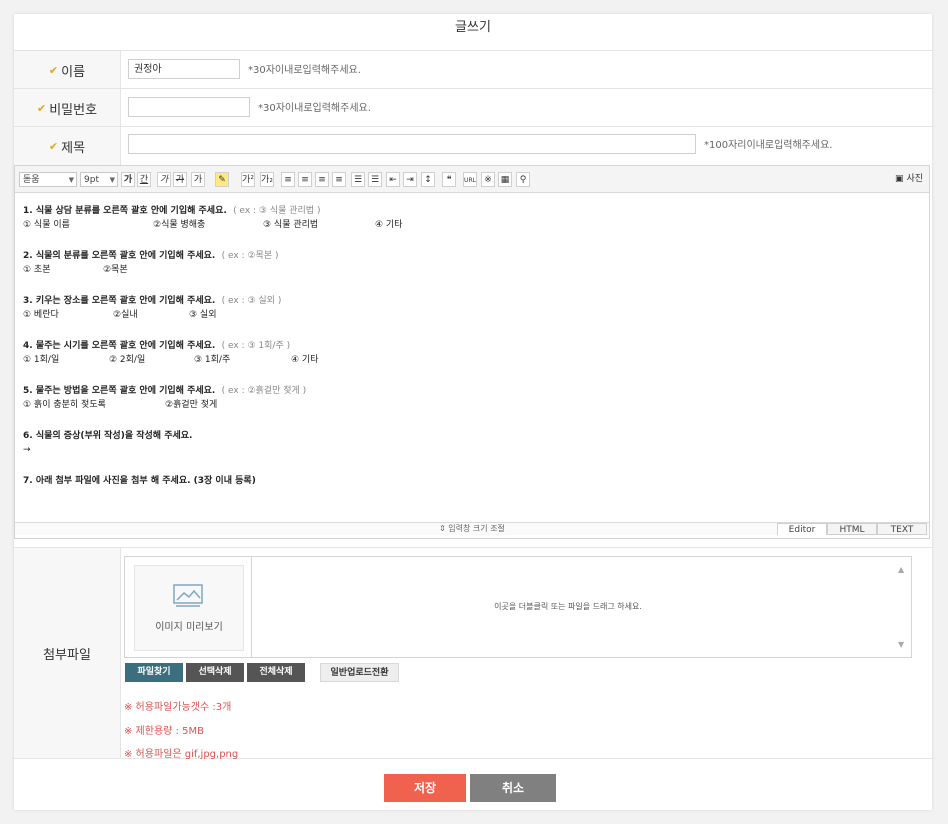 The height and width of the screenshot is (824, 948). Describe the element at coordinates (909, 179) in the screenshot. I see `photo-button: ▣ 사진` at that location.